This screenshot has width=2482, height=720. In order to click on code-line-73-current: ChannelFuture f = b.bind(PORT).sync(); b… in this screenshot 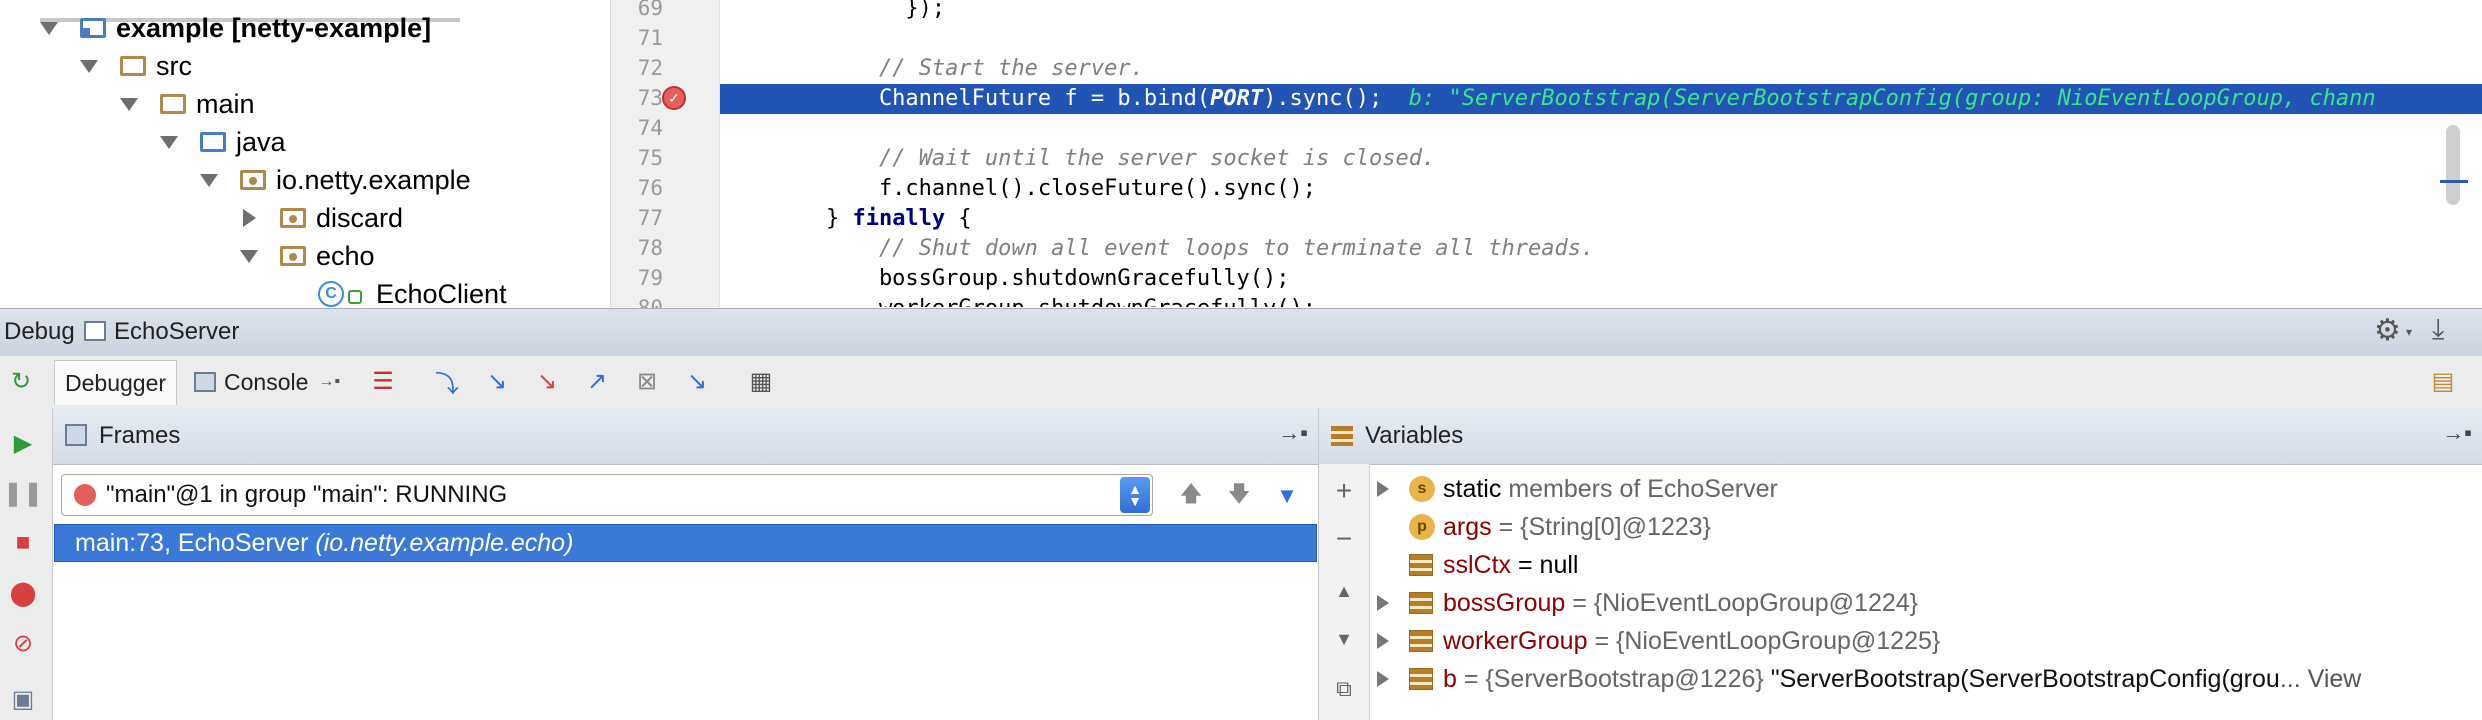, I will do `click(1601, 99)`.